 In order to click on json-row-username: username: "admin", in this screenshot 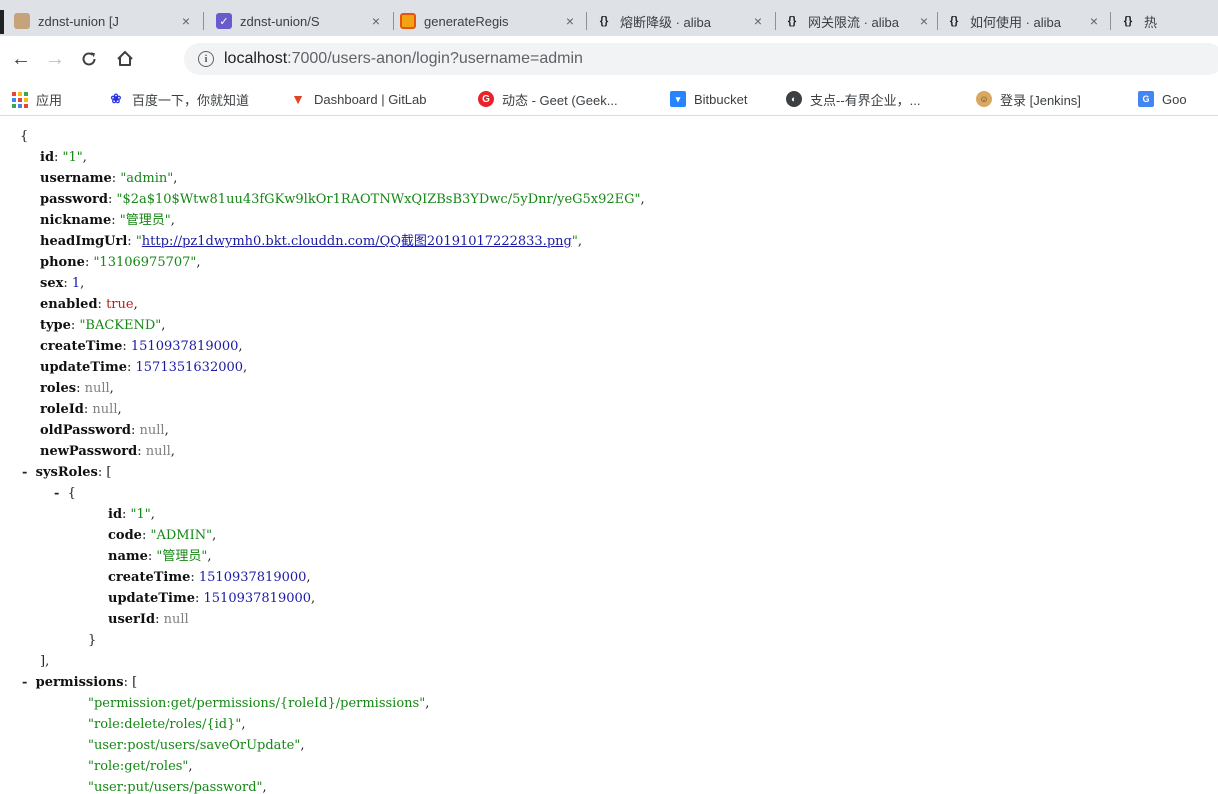, I will do `click(109, 178)`.